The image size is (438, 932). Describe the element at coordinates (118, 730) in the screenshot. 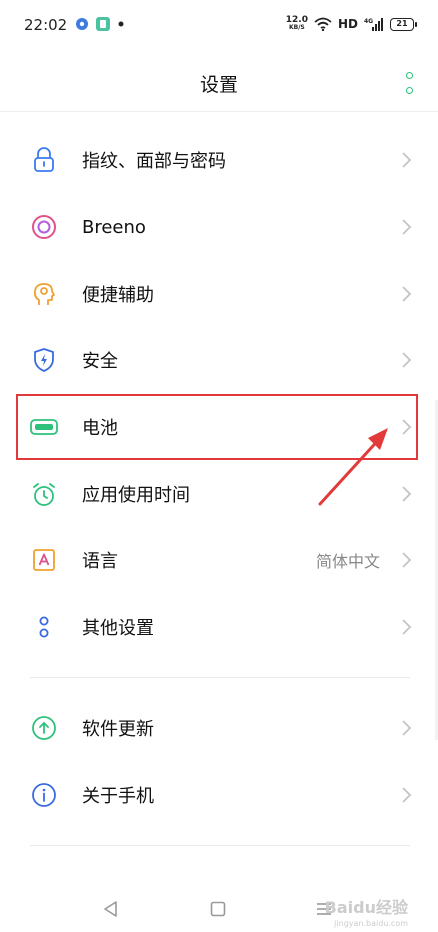

I see `settings-item-label: 软件更新` at that location.